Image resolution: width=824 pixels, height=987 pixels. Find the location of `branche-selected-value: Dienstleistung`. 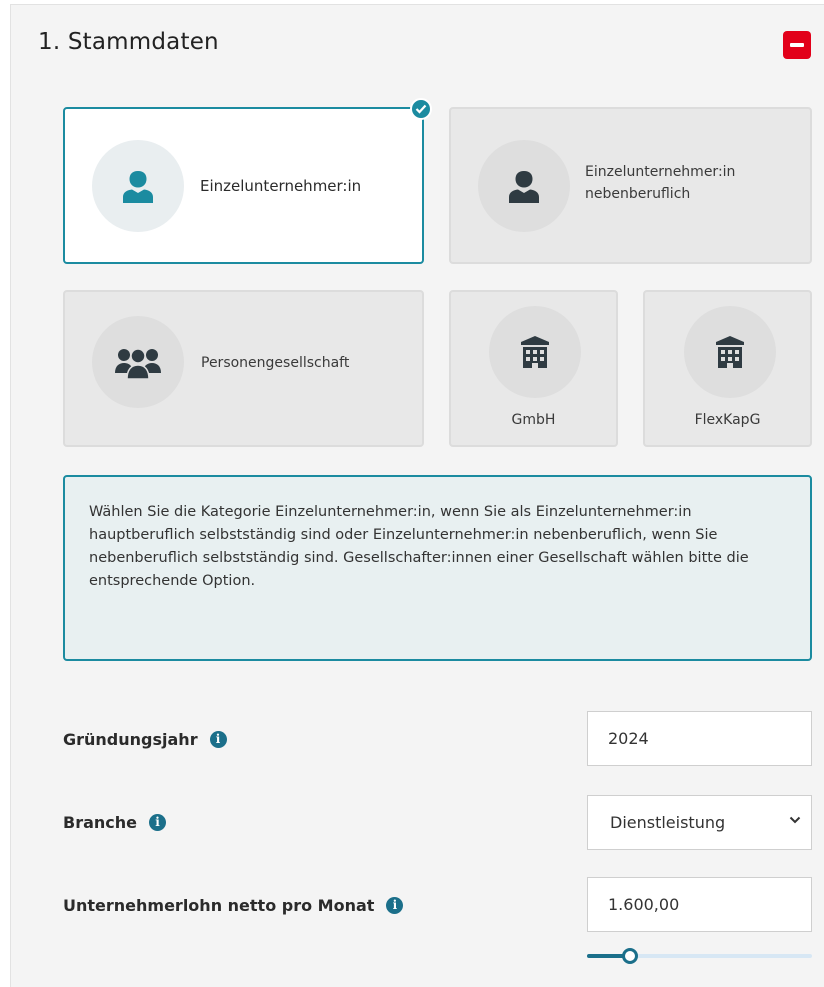

branche-selected-value: Dienstleistung is located at coordinates (668, 822).